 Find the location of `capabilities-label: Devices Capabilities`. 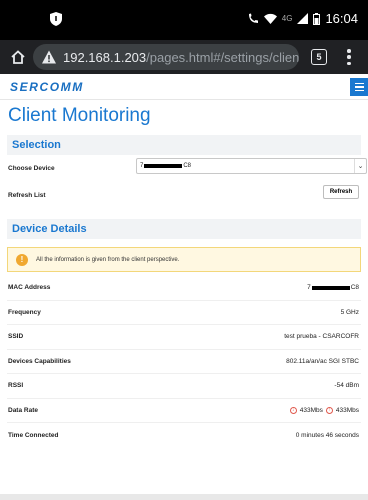

capabilities-label: Devices Capabilities is located at coordinates (39, 361).